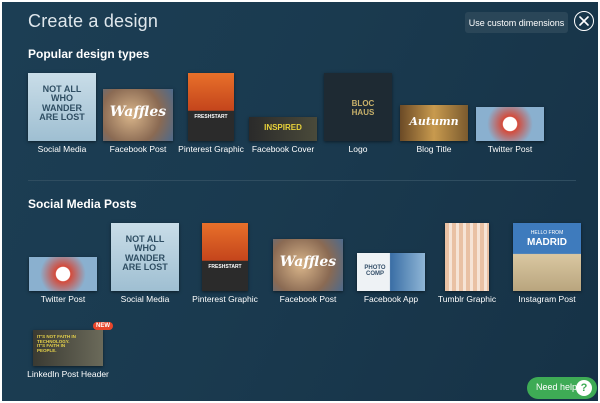  I want to click on tile-label: Blog Title, so click(434, 149).